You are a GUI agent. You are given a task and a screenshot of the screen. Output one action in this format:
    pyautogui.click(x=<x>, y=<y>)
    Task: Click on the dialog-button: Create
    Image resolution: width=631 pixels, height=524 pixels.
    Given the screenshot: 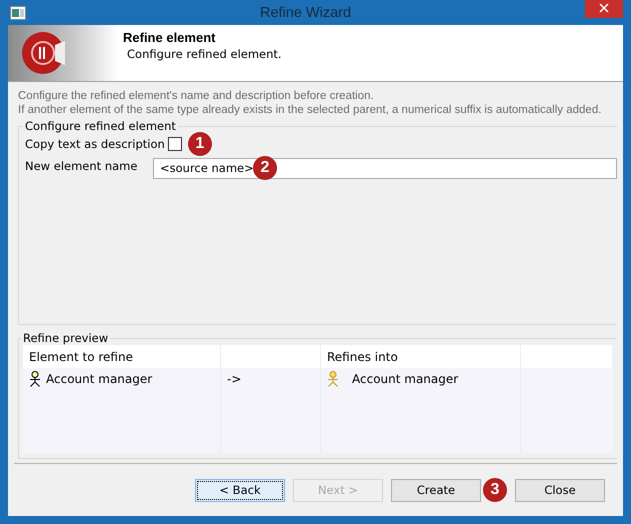 What is the action you would take?
    pyautogui.click(x=436, y=490)
    